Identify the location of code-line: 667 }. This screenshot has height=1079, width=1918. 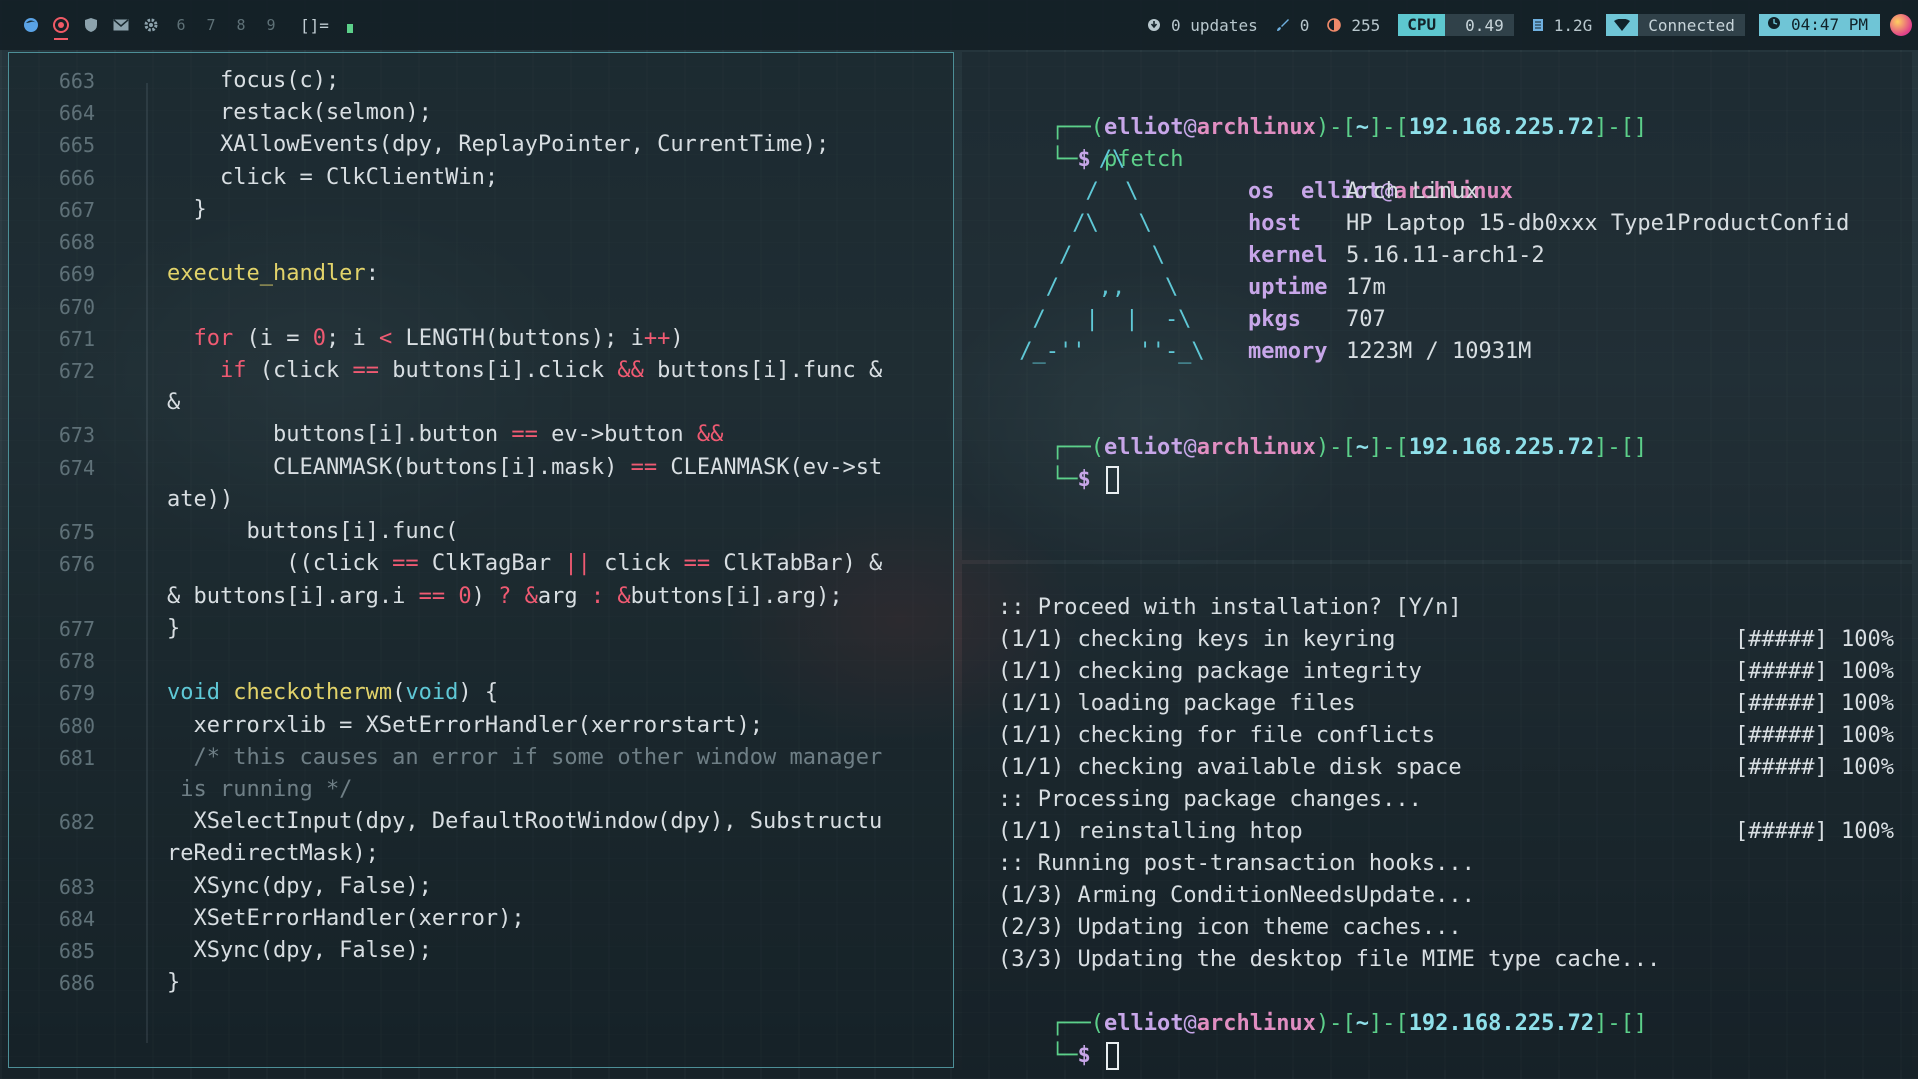
(479, 210).